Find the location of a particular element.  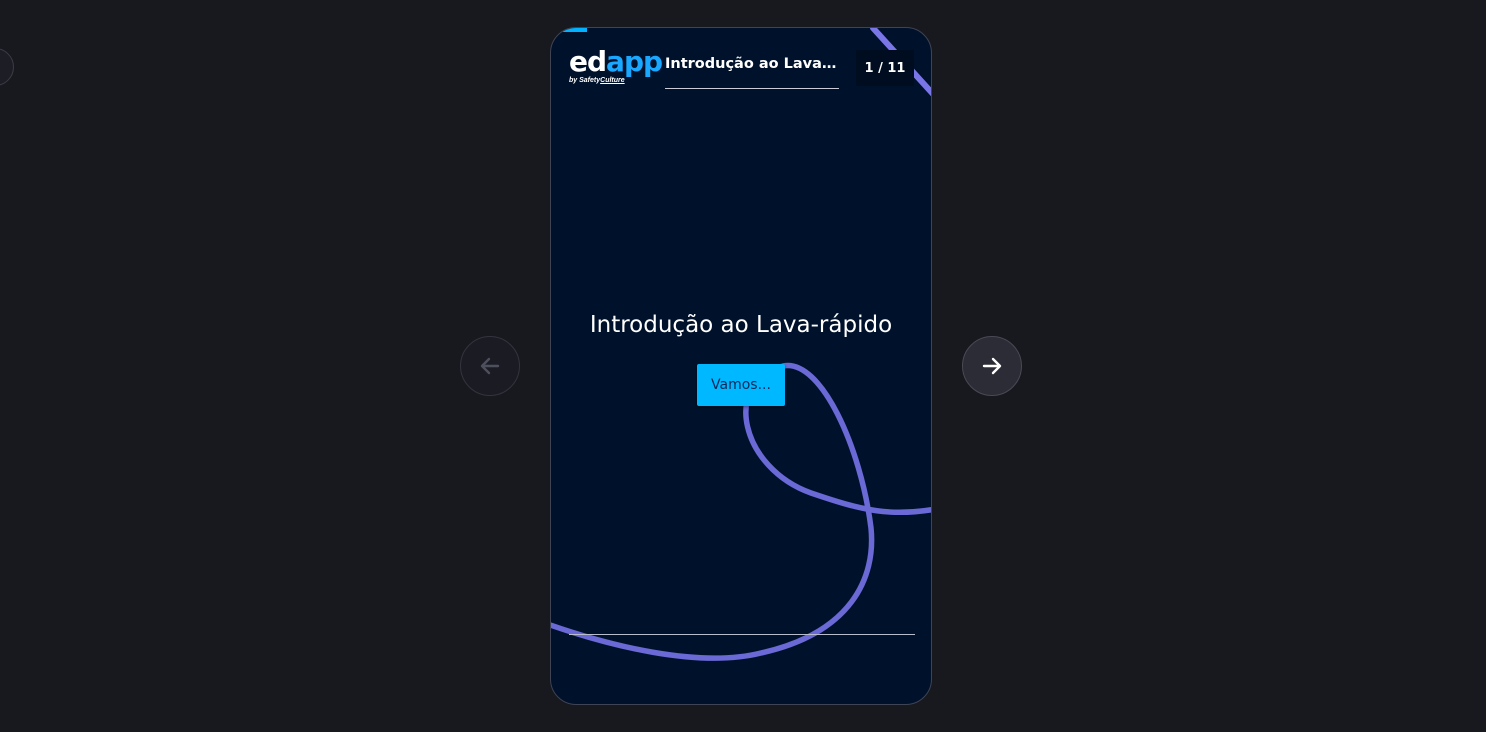

logo-byline: by SafetyCulture is located at coordinates (597, 80).